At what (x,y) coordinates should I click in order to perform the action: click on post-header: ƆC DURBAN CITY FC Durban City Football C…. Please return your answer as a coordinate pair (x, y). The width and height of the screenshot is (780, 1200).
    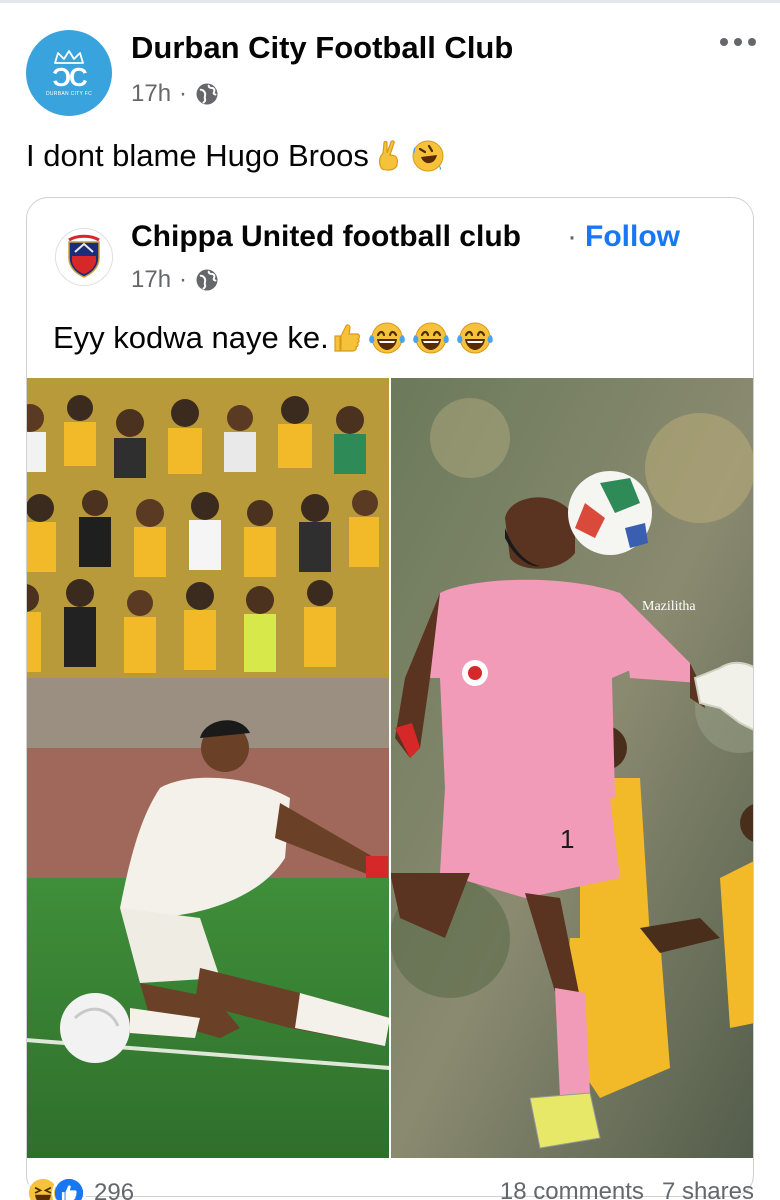
    Looking at the image, I should click on (390, 60).